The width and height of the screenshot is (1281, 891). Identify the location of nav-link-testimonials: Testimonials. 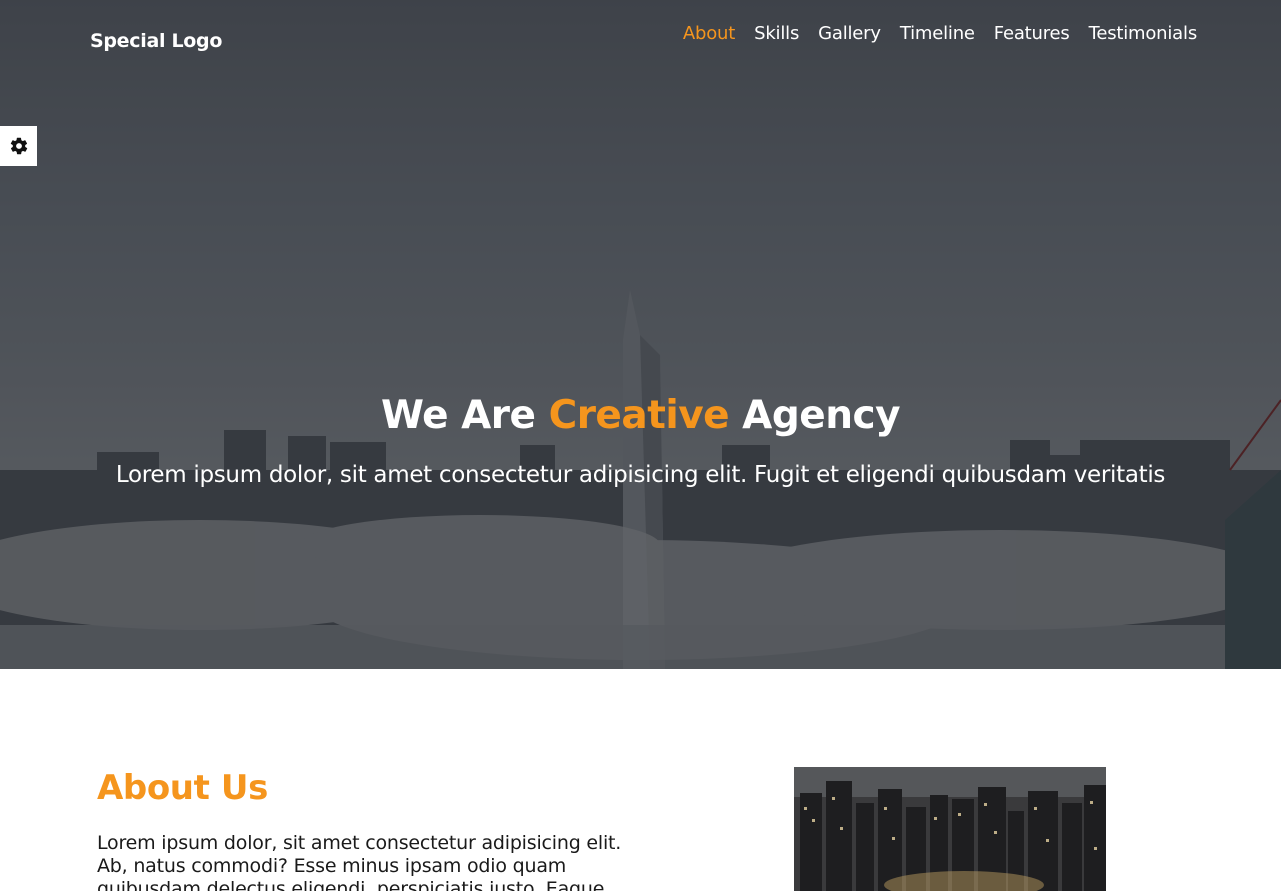
(1143, 33).